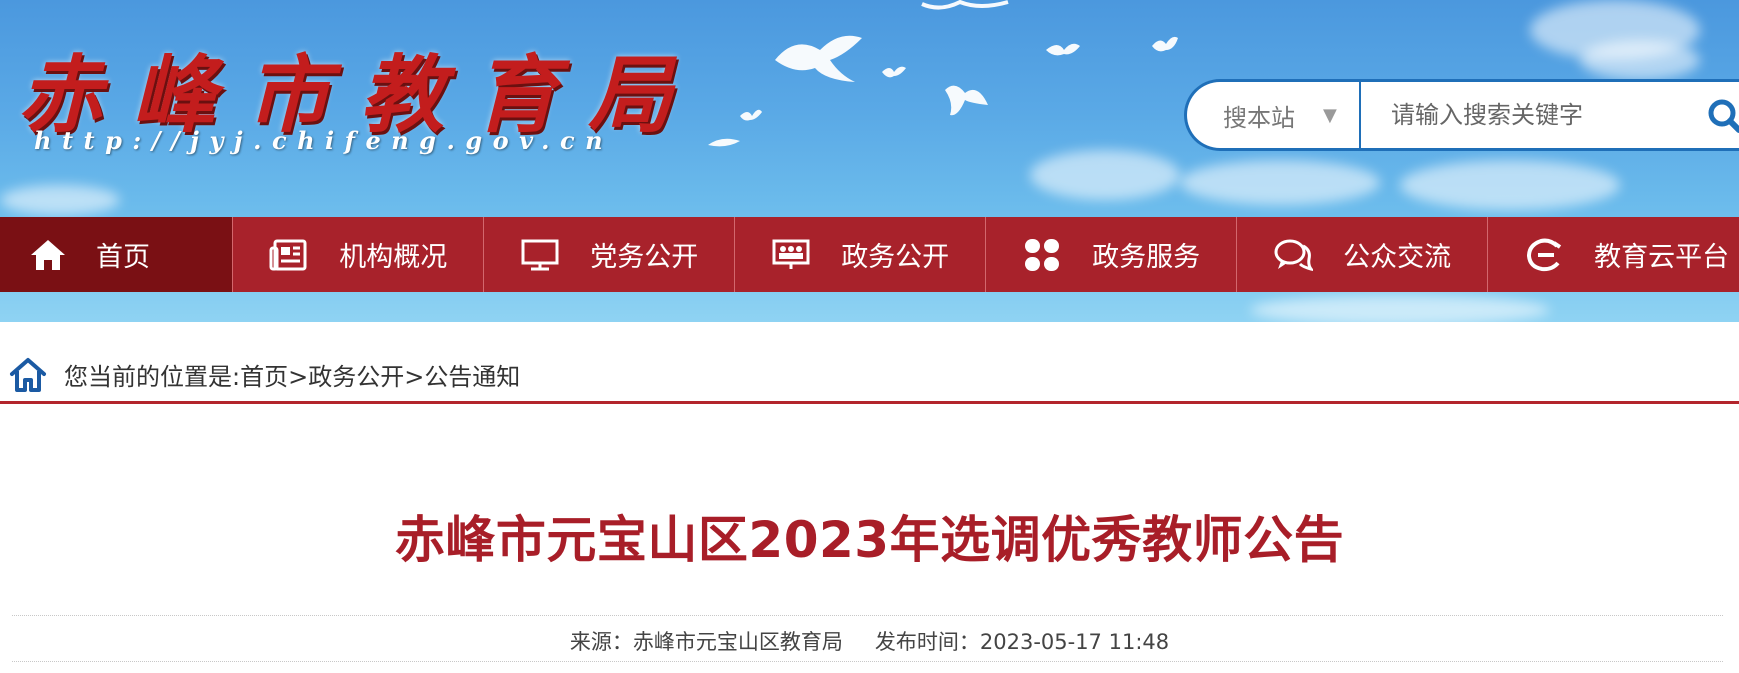  What do you see at coordinates (1293, 255) in the screenshot?
I see `chat-icon` at bounding box center [1293, 255].